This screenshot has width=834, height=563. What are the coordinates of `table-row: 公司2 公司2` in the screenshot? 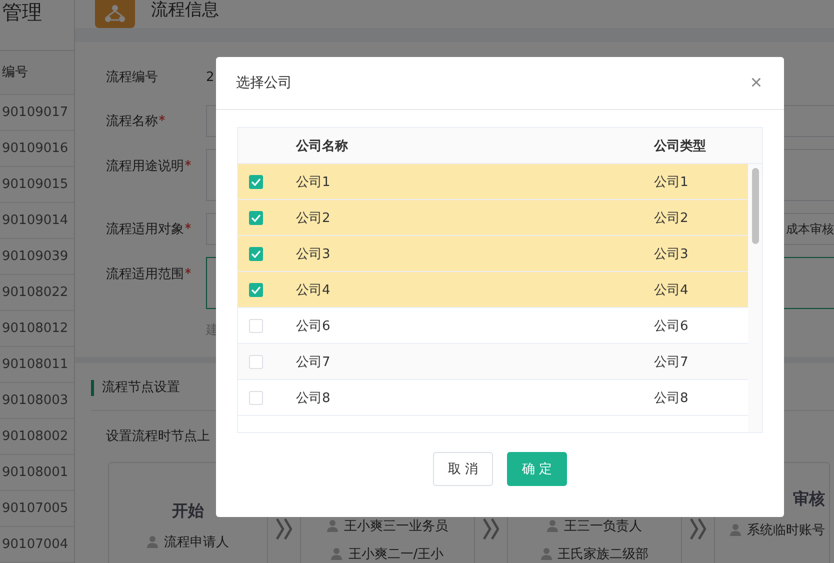 It's located at (493, 218).